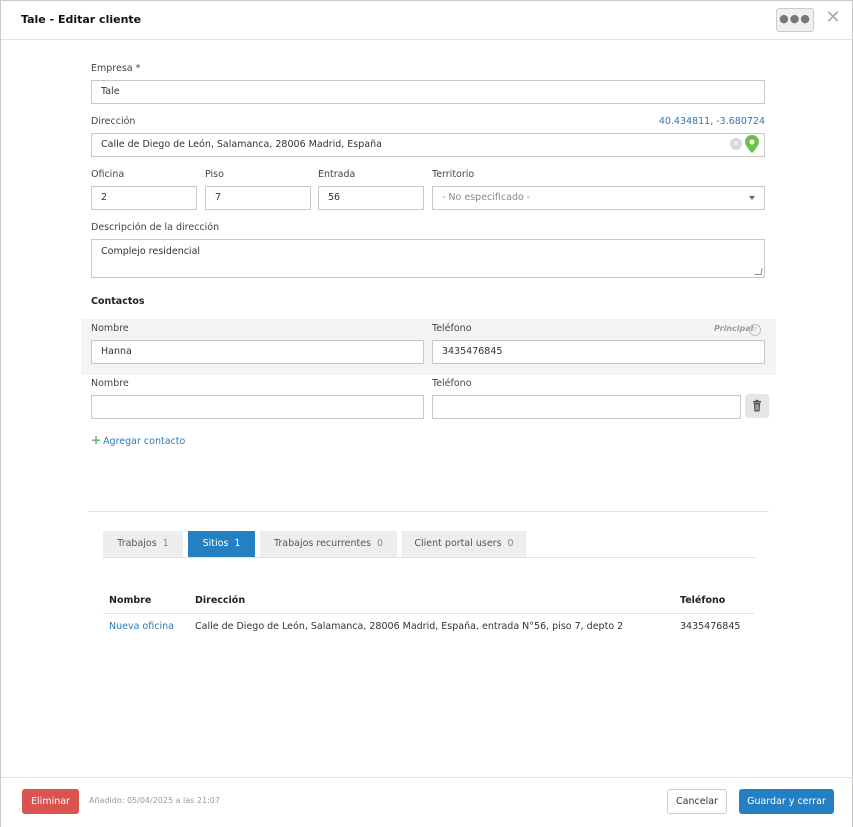 The height and width of the screenshot is (827, 853). Describe the element at coordinates (598, 198) in the screenshot. I see `territorio-select: - No especificado -` at that location.